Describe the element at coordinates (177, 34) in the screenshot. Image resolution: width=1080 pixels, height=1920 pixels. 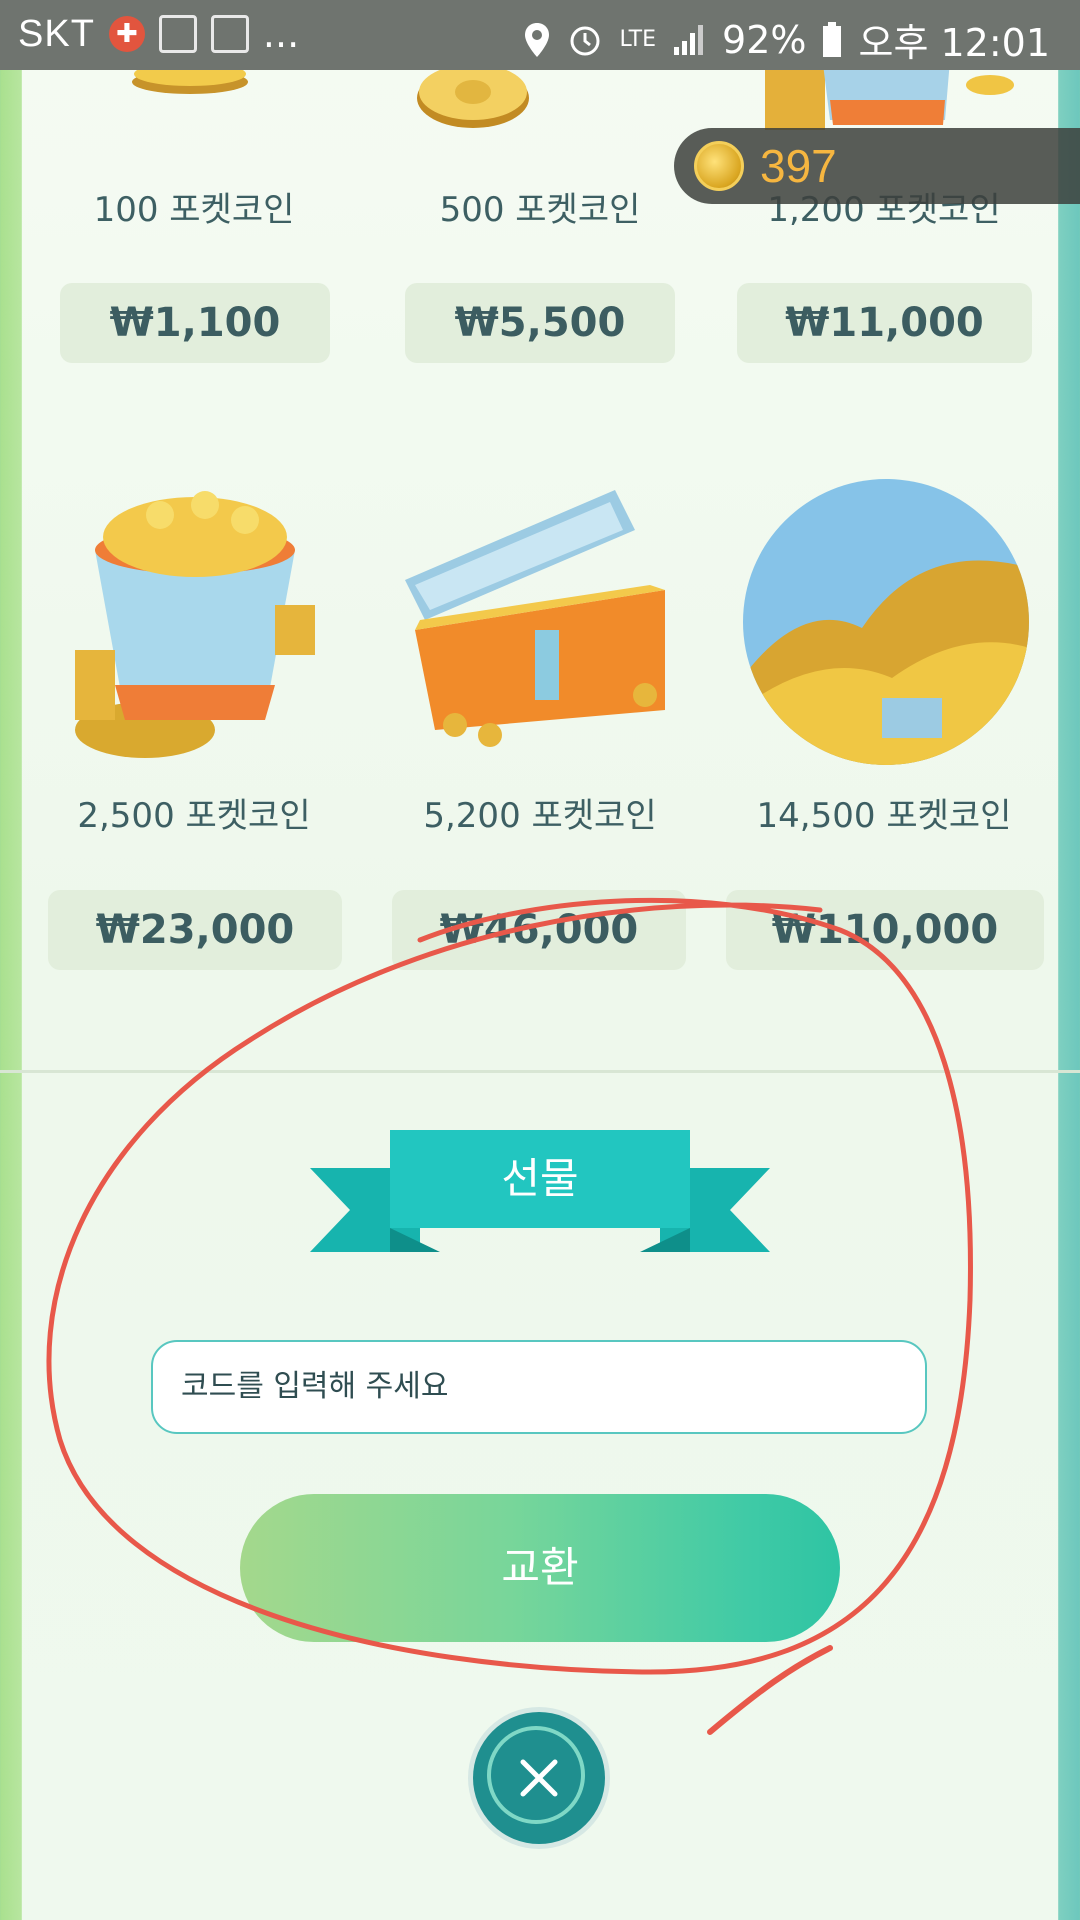
I see `app-notification-icon` at that location.